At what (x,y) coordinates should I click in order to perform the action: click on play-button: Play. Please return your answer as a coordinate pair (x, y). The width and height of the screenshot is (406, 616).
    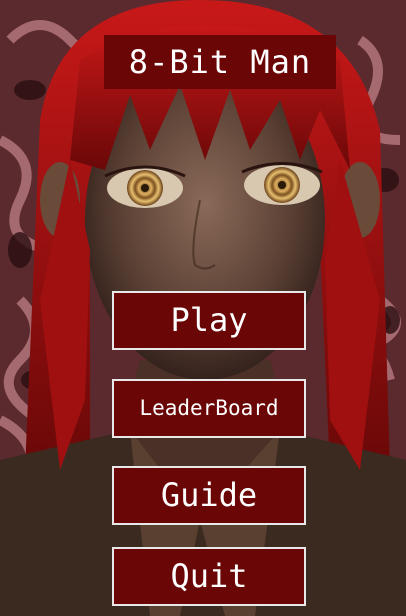
    Looking at the image, I should click on (209, 320).